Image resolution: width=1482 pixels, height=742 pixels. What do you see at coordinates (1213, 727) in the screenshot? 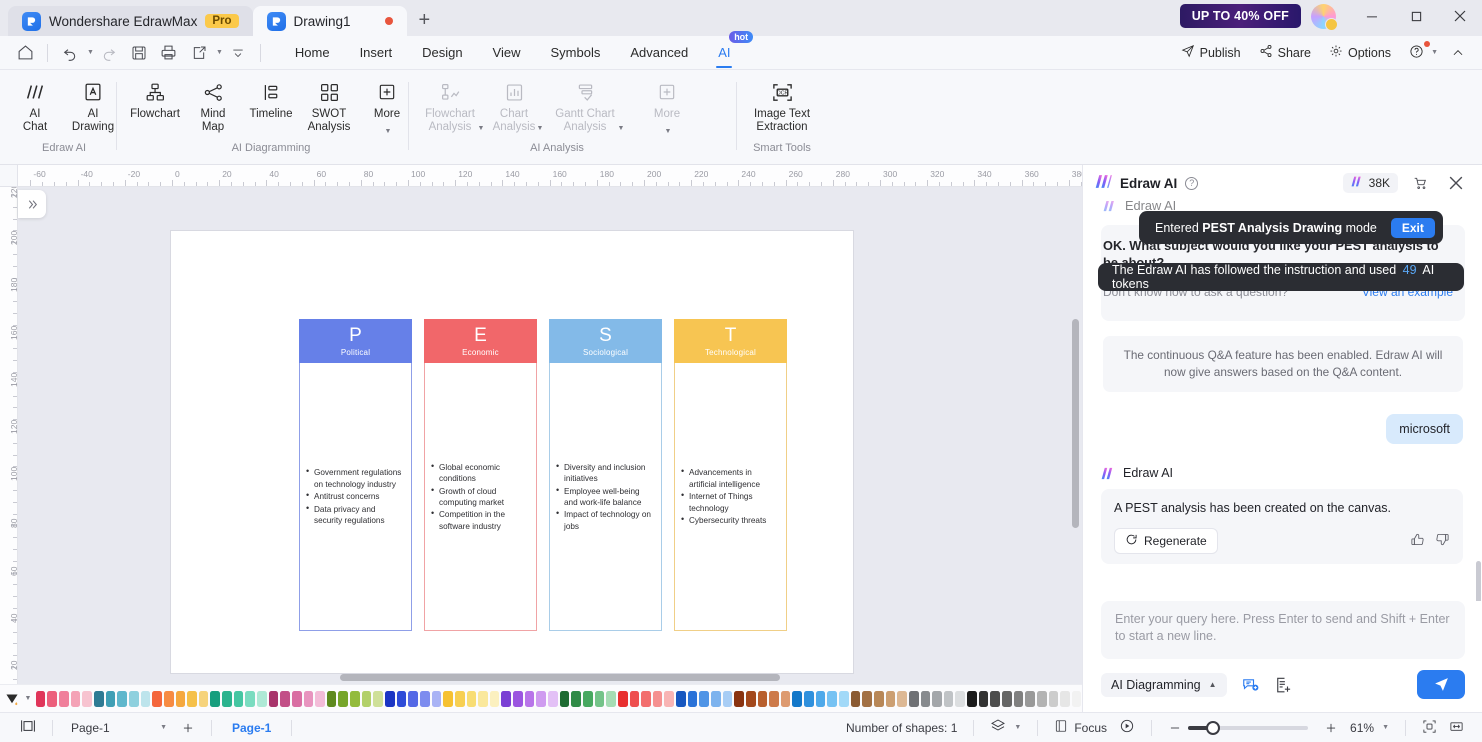
I see `zoom-slider-handle` at bounding box center [1213, 727].